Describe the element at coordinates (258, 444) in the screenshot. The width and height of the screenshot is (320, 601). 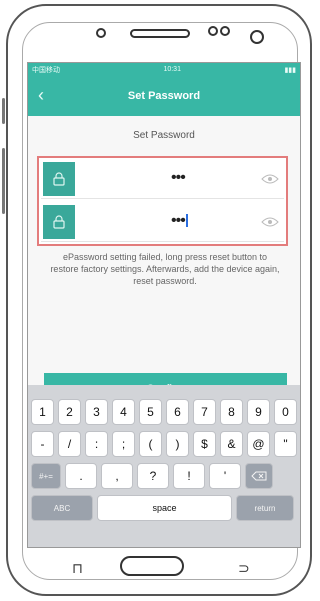
I see `key-8: @` at that location.